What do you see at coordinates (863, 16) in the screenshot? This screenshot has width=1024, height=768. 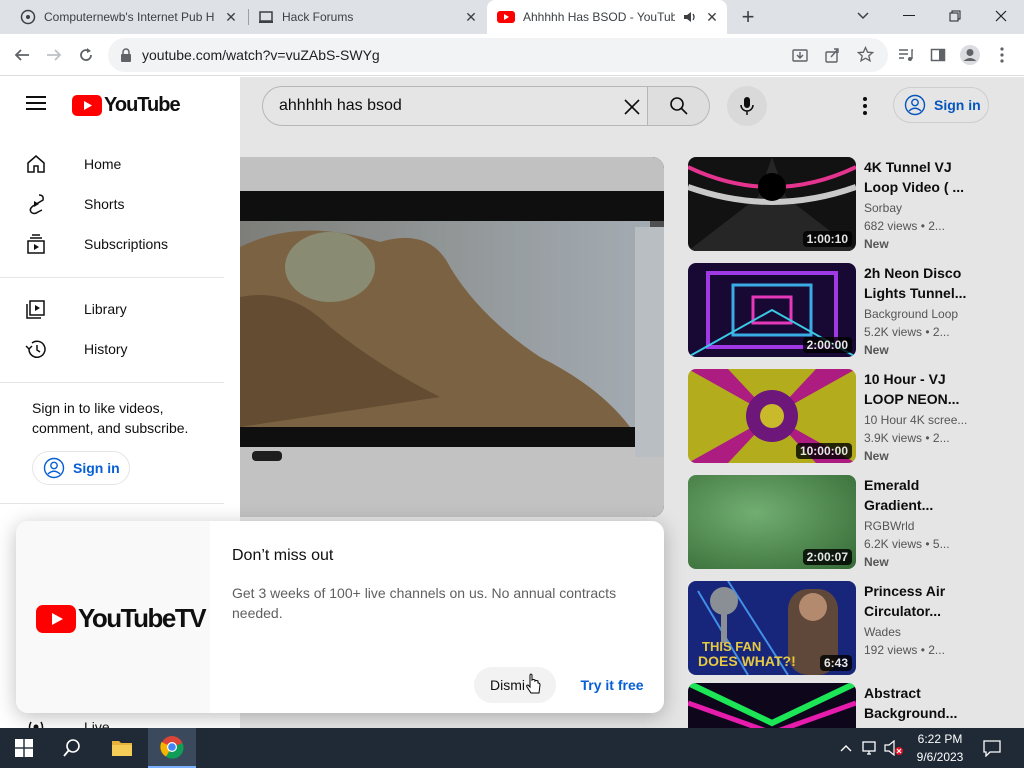 I see `tab-search-chevron-icon` at bounding box center [863, 16].